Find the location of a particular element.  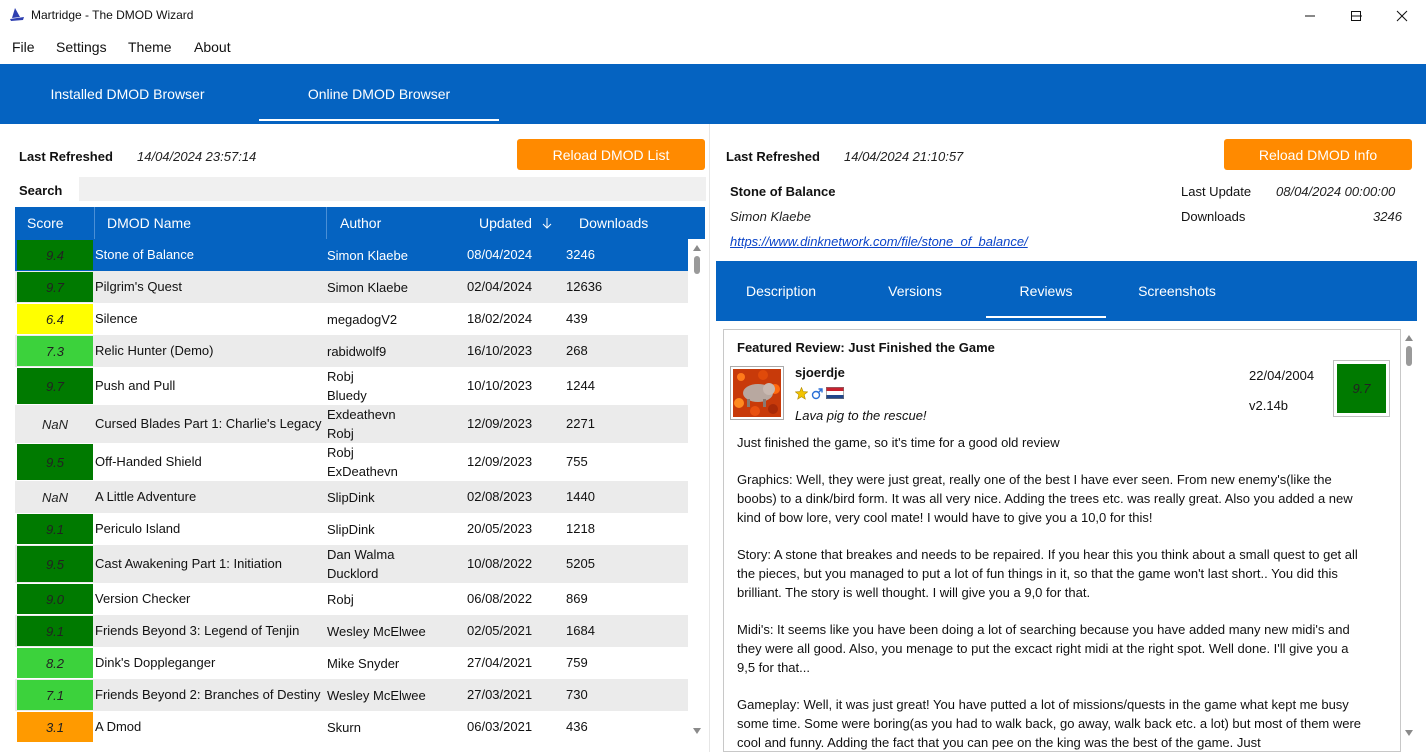

downloads-cell: 2271 is located at coordinates (580, 423).